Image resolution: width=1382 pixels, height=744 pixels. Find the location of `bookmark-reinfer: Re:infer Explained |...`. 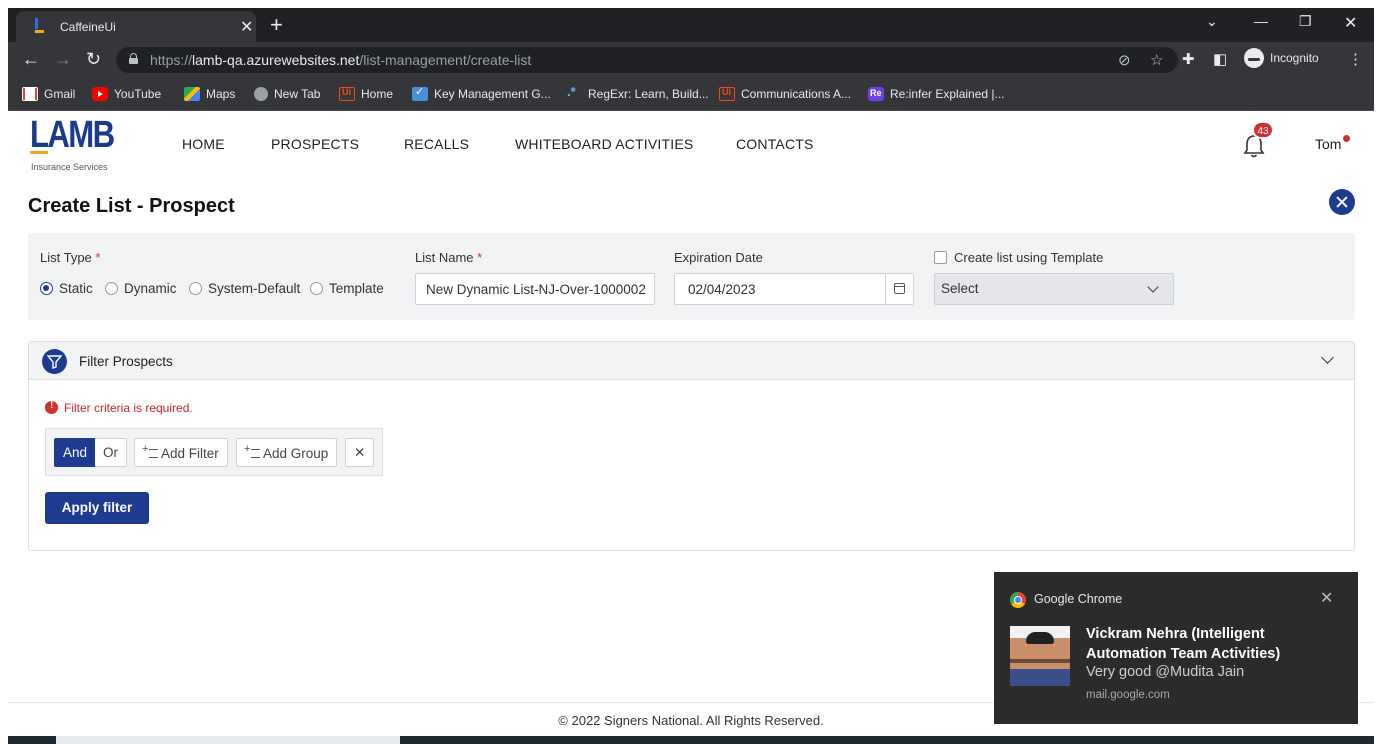

bookmark-reinfer: Re:infer Explained |... is located at coordinates (936, 93).